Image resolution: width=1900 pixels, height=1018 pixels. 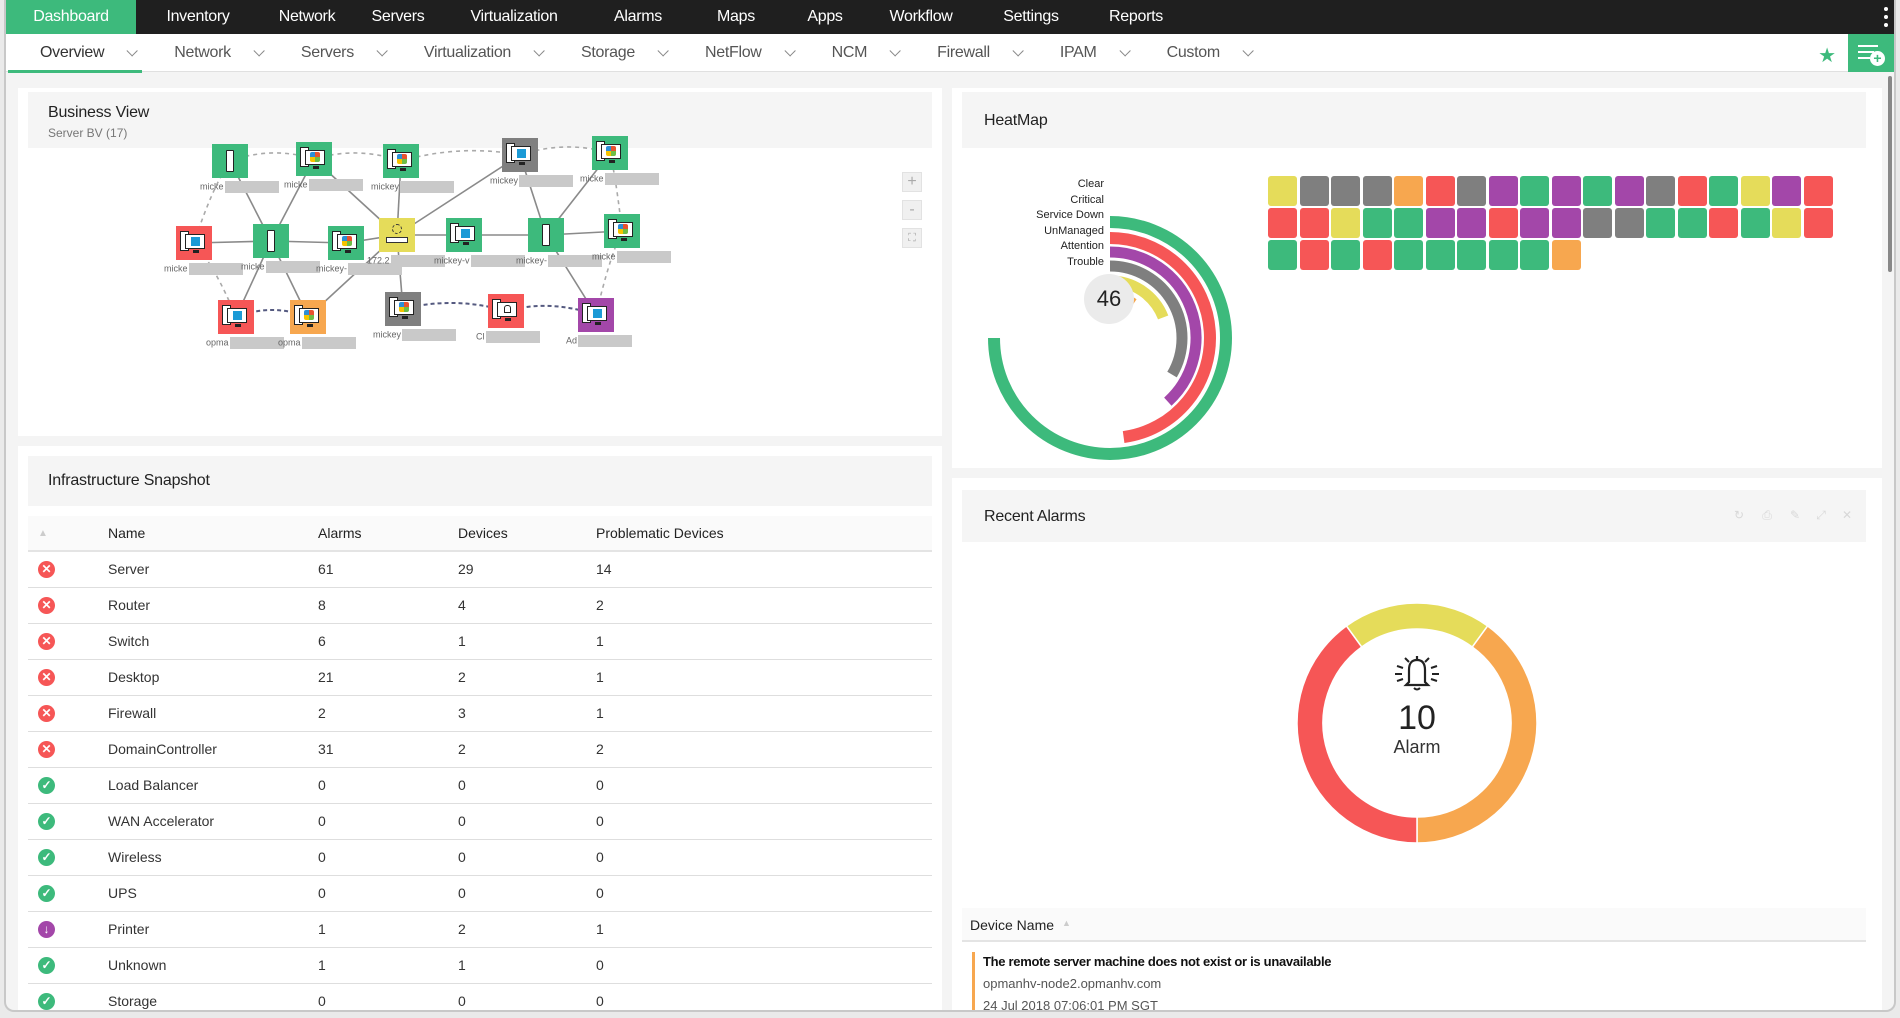 What do you see at coordinates (480, 605) in the screenshot?
I see `table-row: ✕ Router 8 4 2` at bounding box center [480, 605].